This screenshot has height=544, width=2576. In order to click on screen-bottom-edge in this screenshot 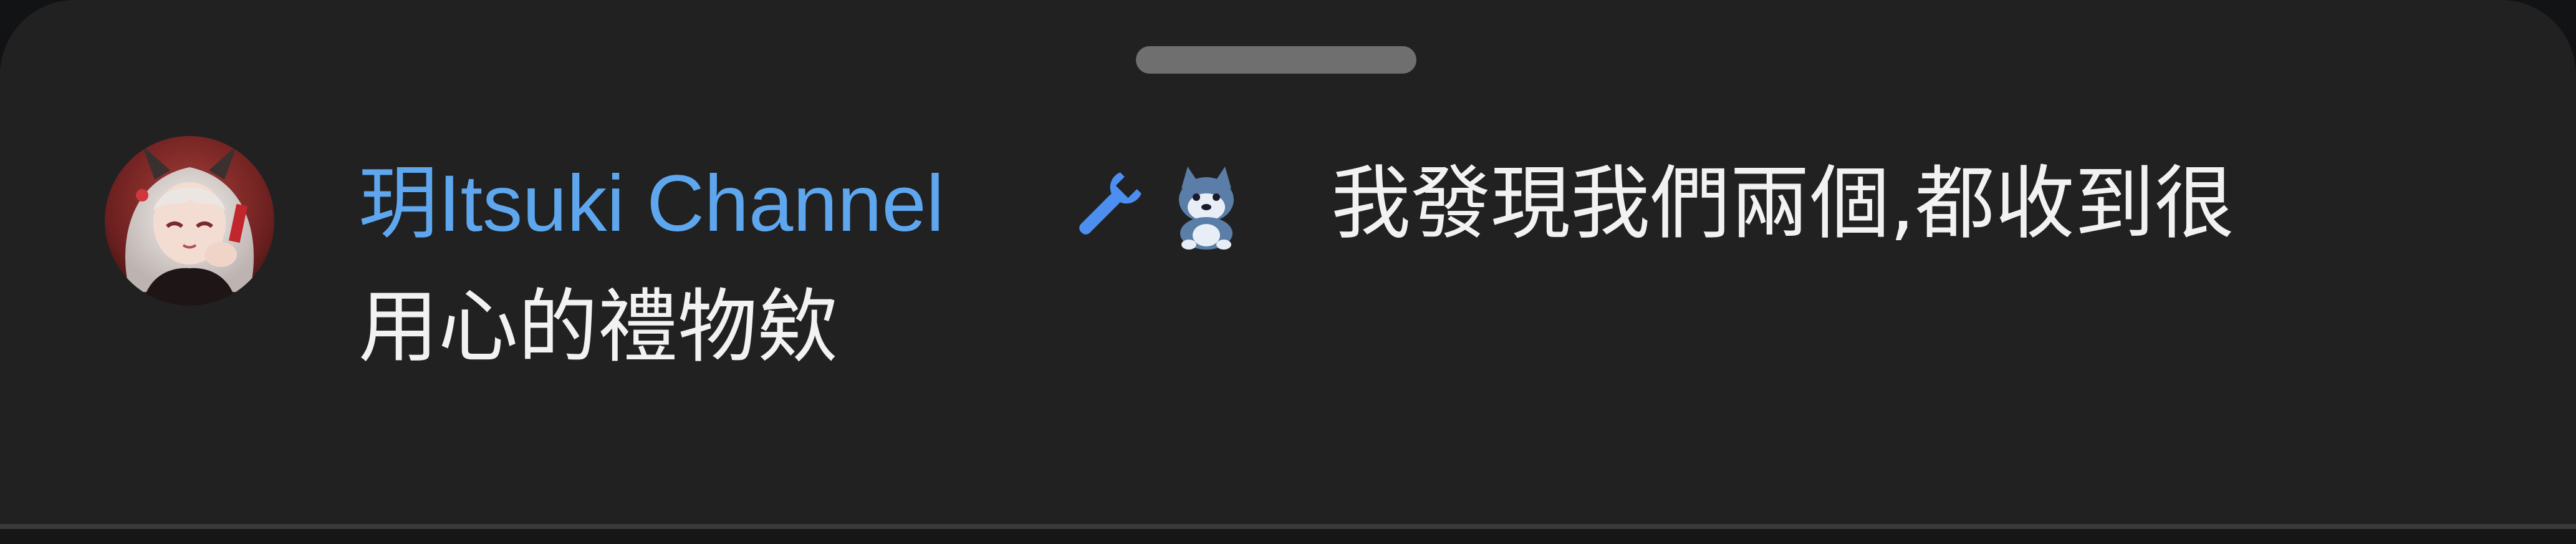, I will do `click(1288, 536)`.